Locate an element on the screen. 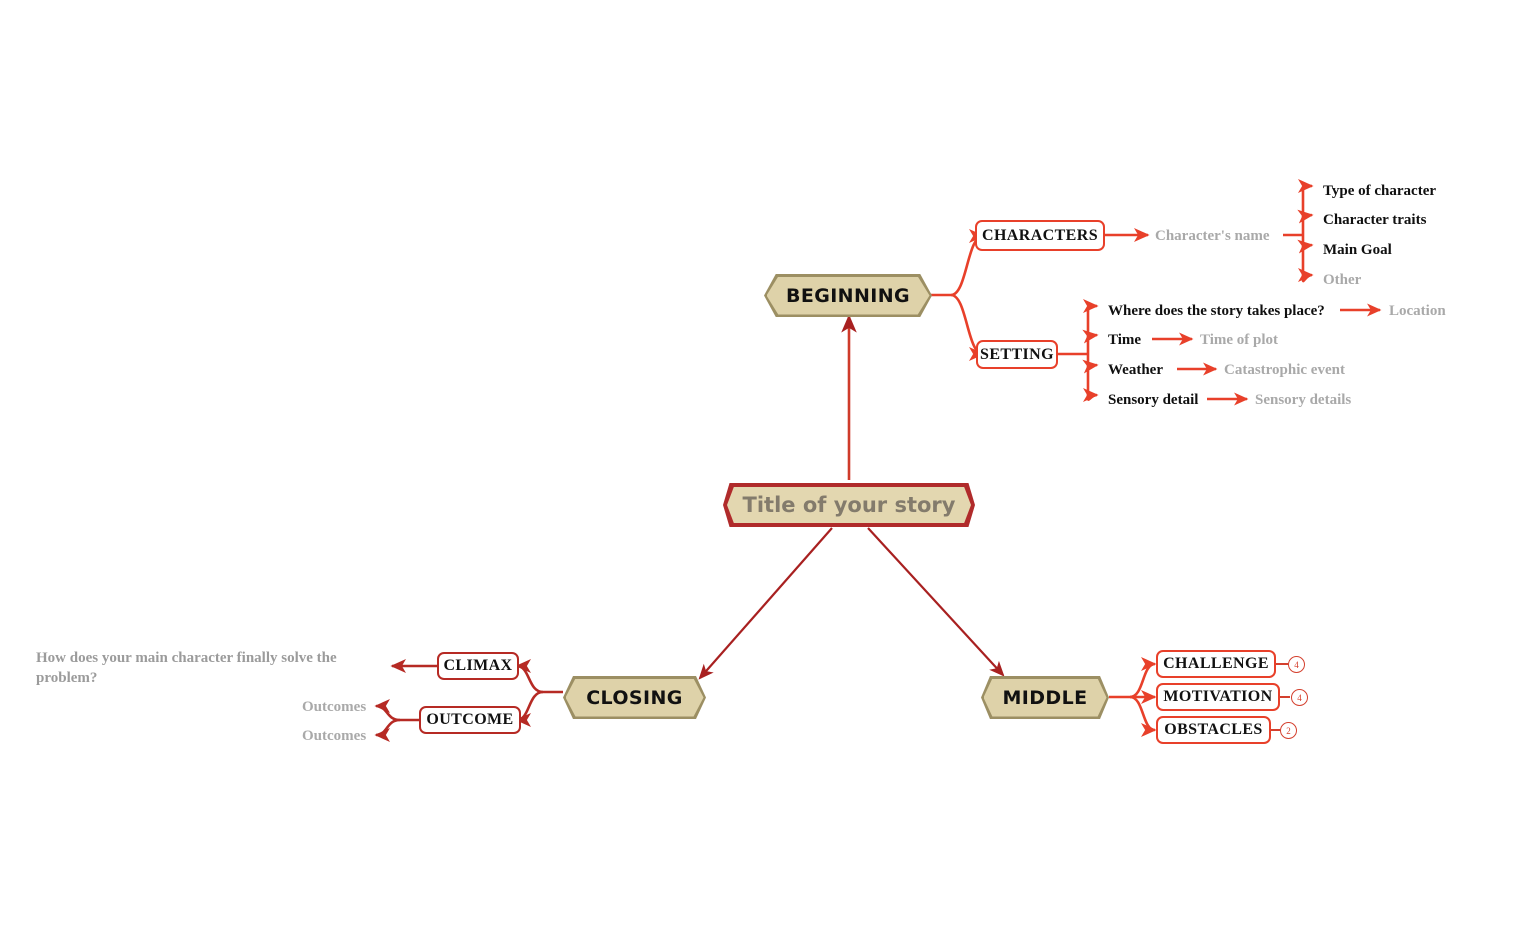  subnode-challenge: CHALLENGE is located at coordinates (1216, 664).